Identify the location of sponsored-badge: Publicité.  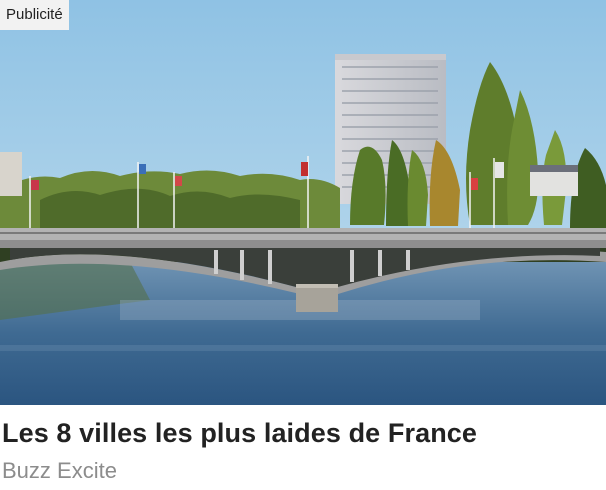
(34, 15).